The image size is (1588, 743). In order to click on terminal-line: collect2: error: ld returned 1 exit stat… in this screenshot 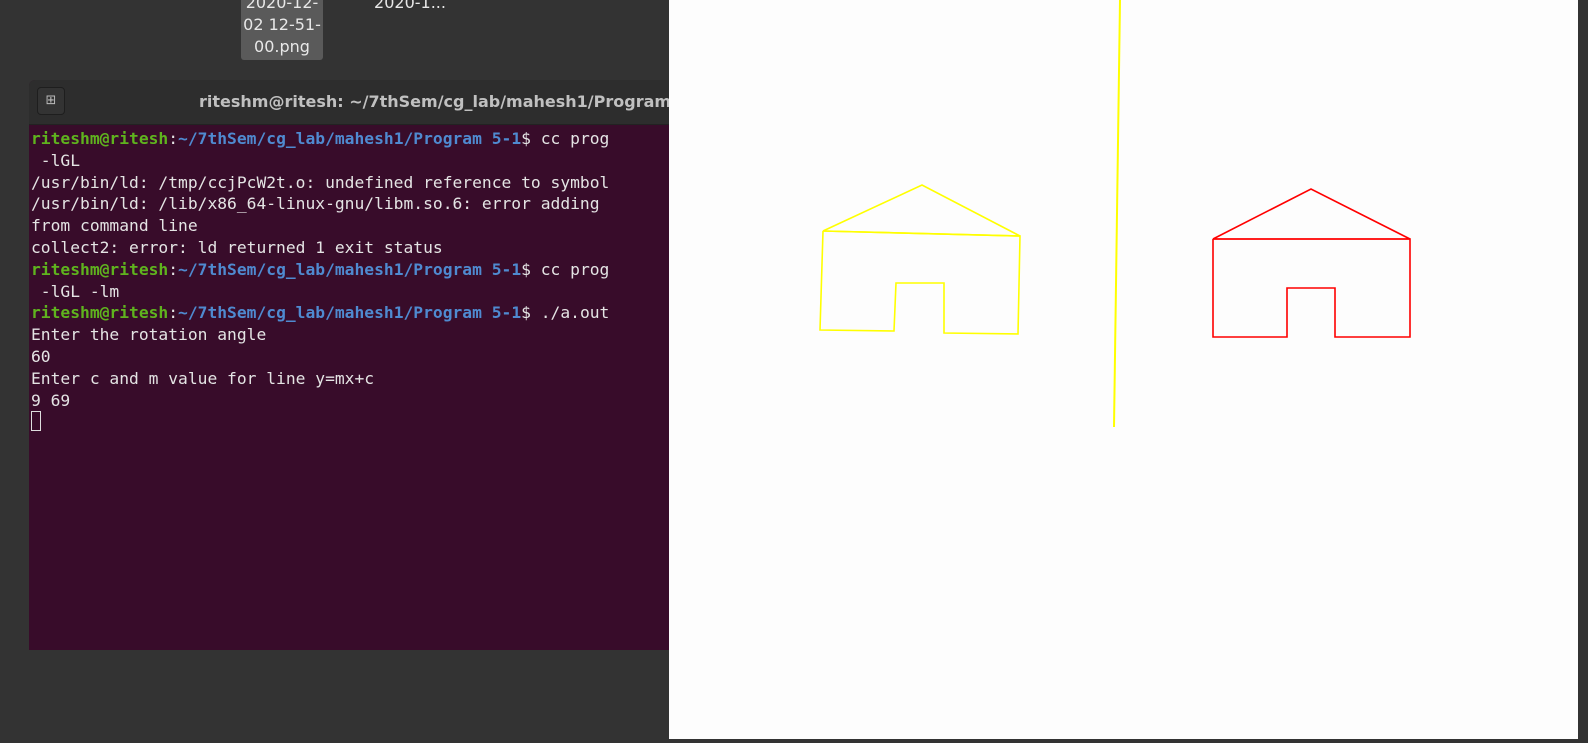, I will do `click(237, 247)`.